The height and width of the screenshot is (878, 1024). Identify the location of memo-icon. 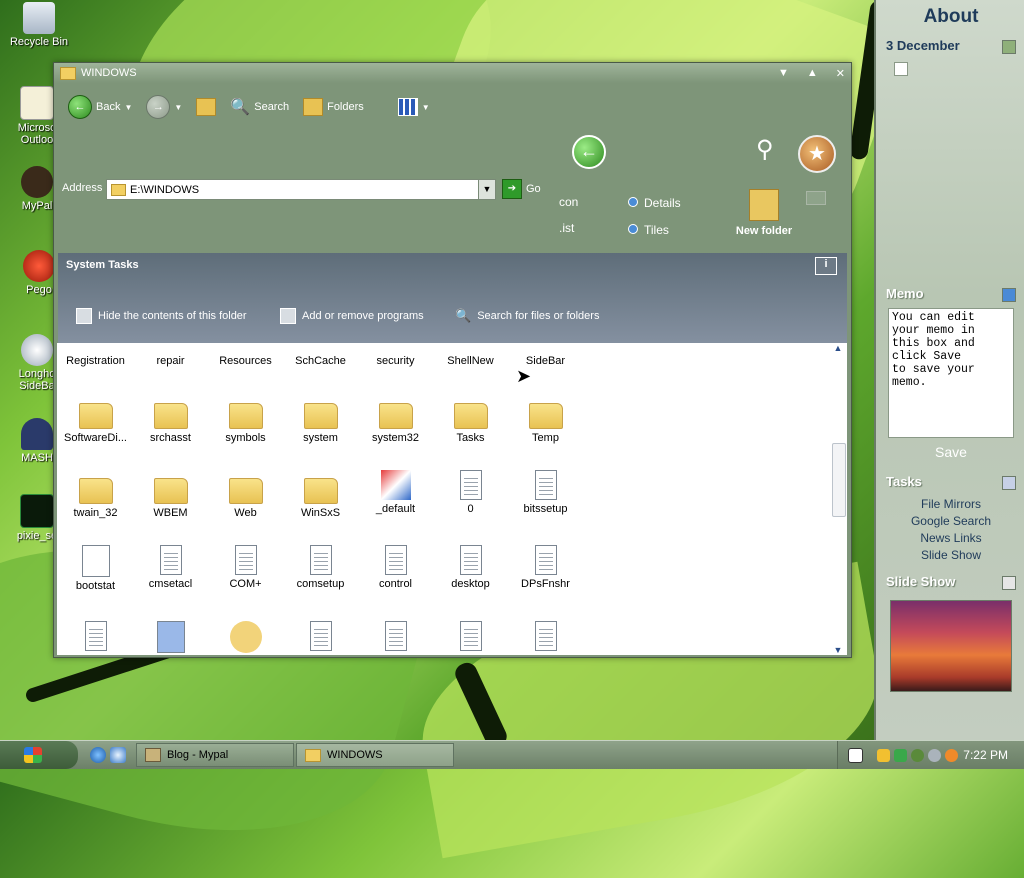
(1009, 295).